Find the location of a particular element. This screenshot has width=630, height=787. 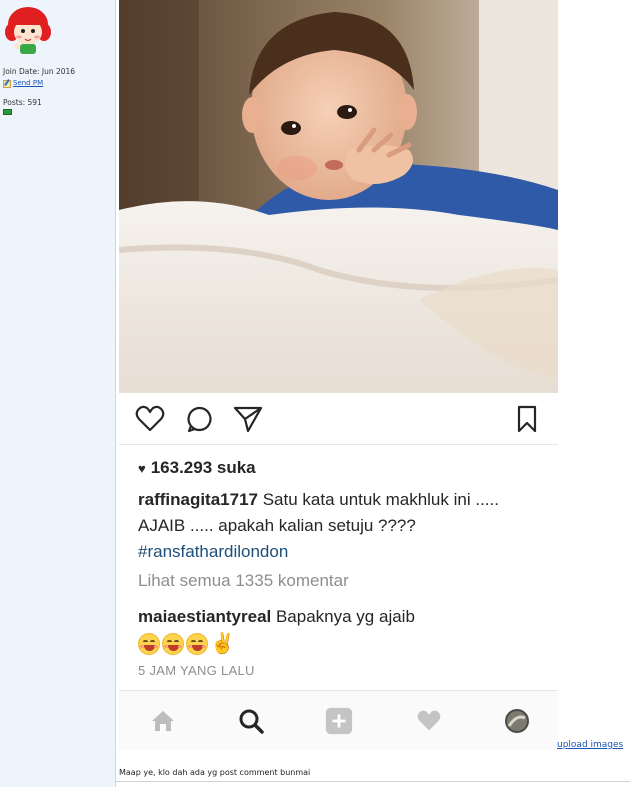

comment-bubble-icon is located at coordinates (200, 419).